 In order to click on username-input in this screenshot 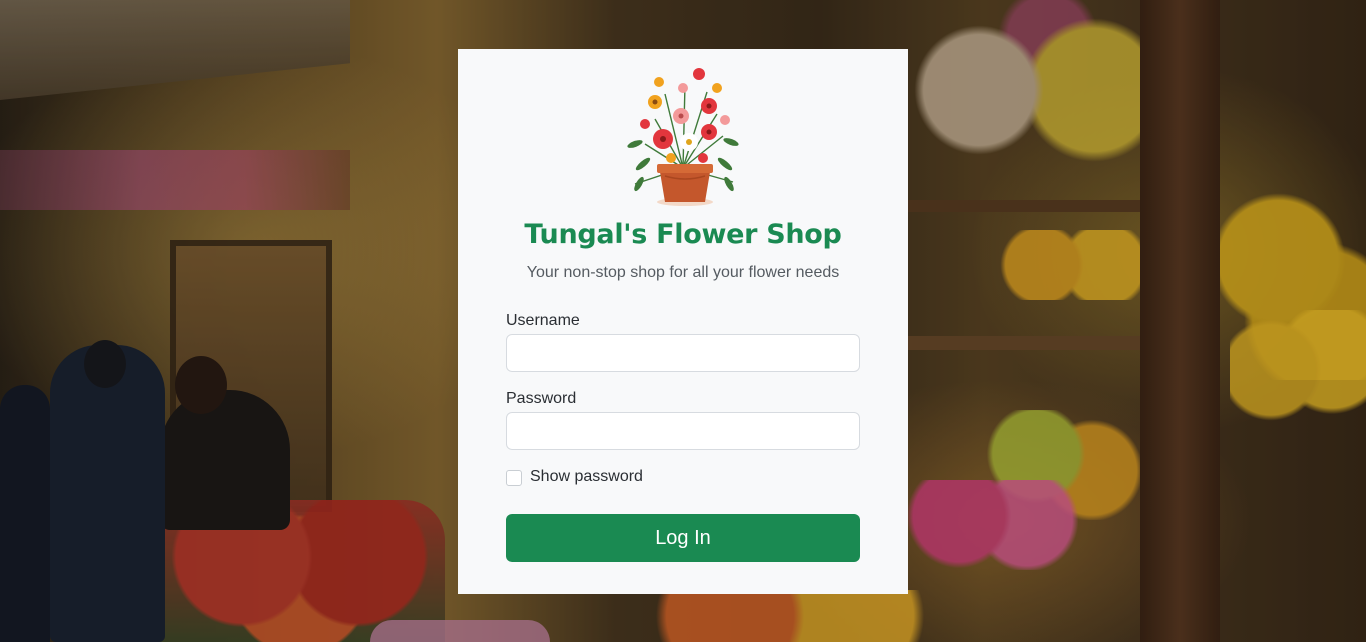, I will do `click(683, 353)`.